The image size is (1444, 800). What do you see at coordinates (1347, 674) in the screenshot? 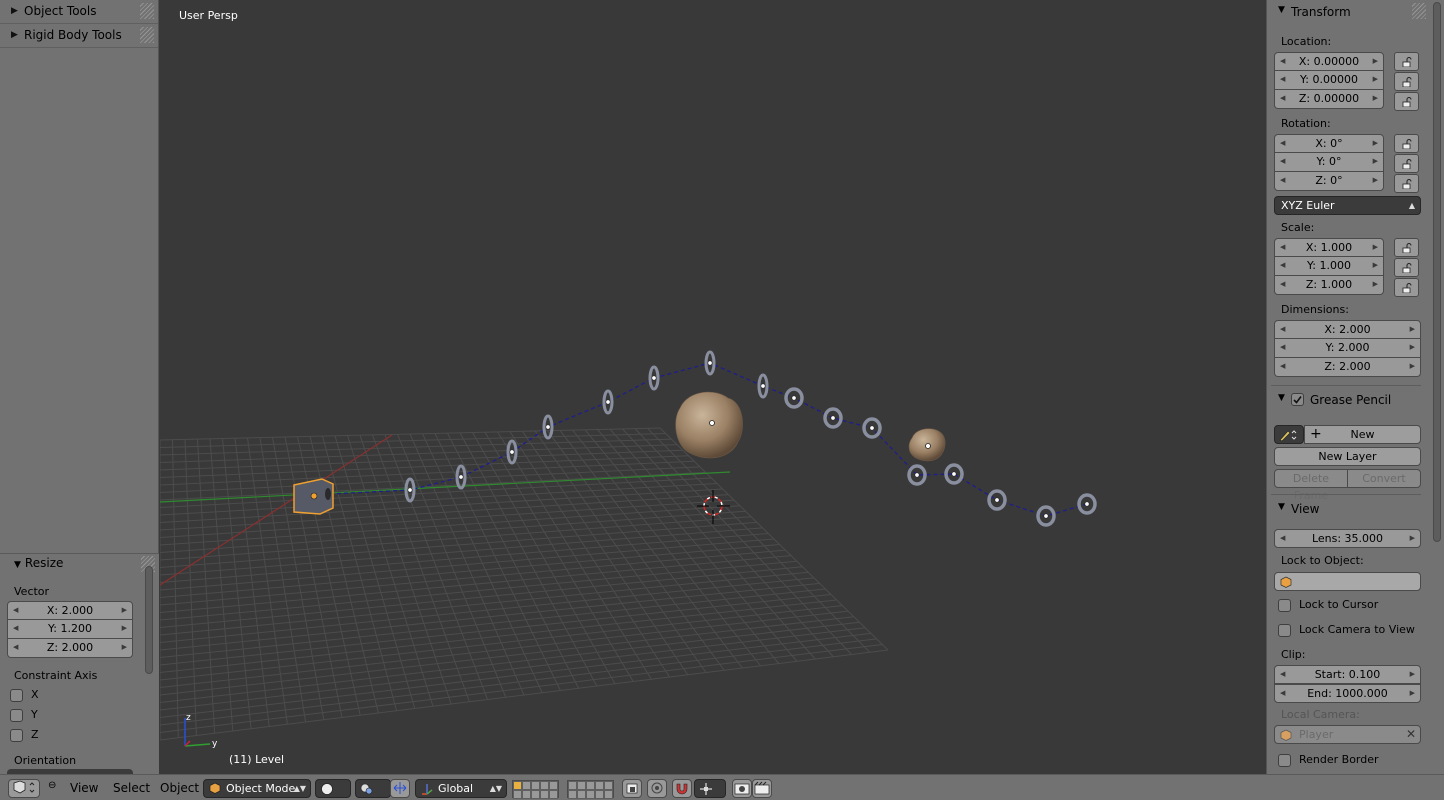
I see `clip-start-field: ◀ Start: 0.100 ▶` at bounding box center [1347, 674].